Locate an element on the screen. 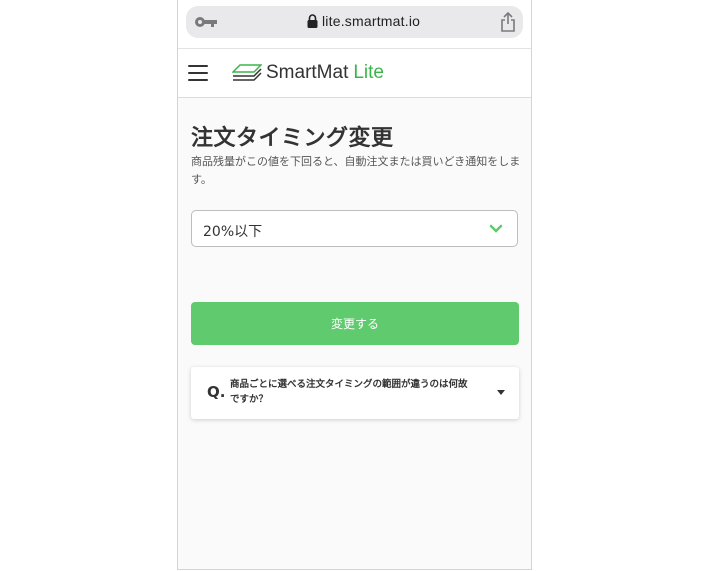 The image size is (710, 571). faq-q-label: Q. is located at coordinates (216, 392).